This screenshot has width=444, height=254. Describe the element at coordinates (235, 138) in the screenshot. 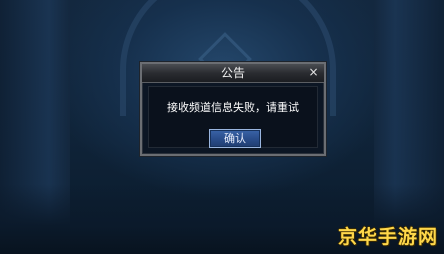

I see `confirm-button: 确认` at that location.